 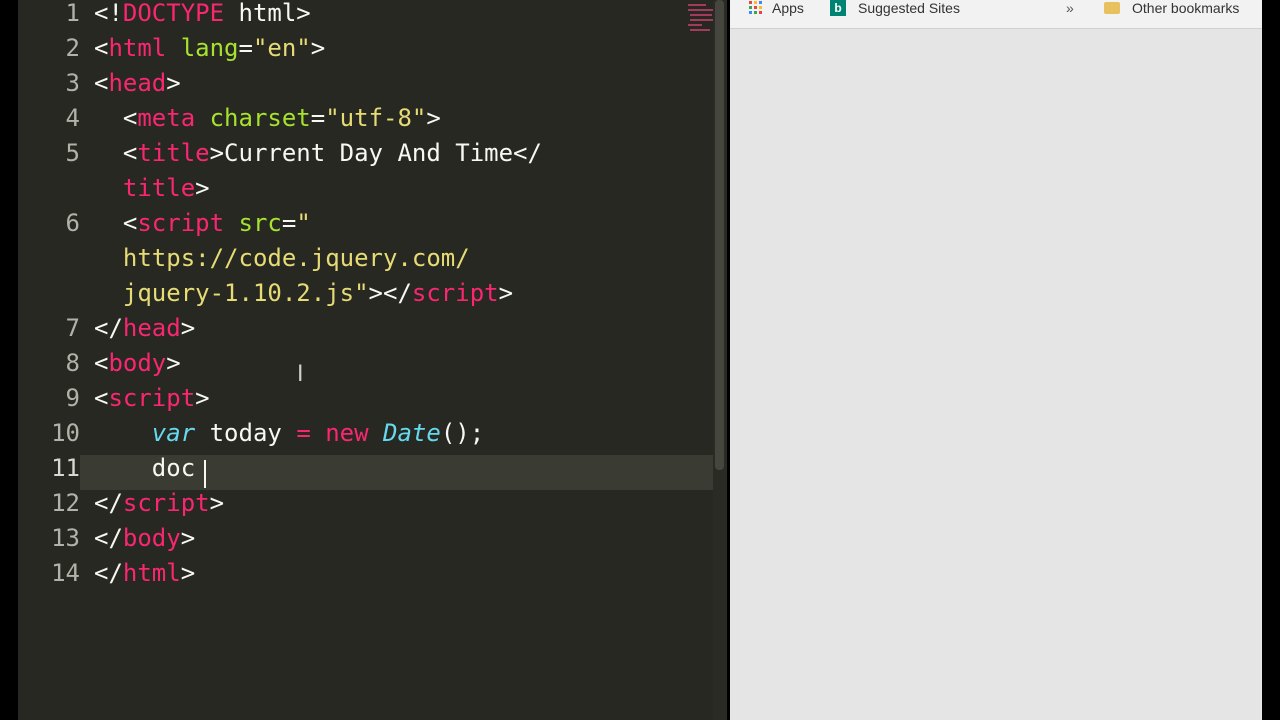 I want to click on bookmark-suggested-sites: b Suggested Sites, so click(x=895, y=8).